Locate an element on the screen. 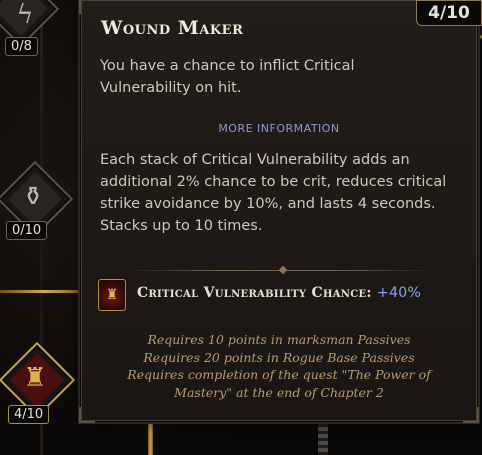  node-points-counter: 0/8 is located at coordinates (21, 46).